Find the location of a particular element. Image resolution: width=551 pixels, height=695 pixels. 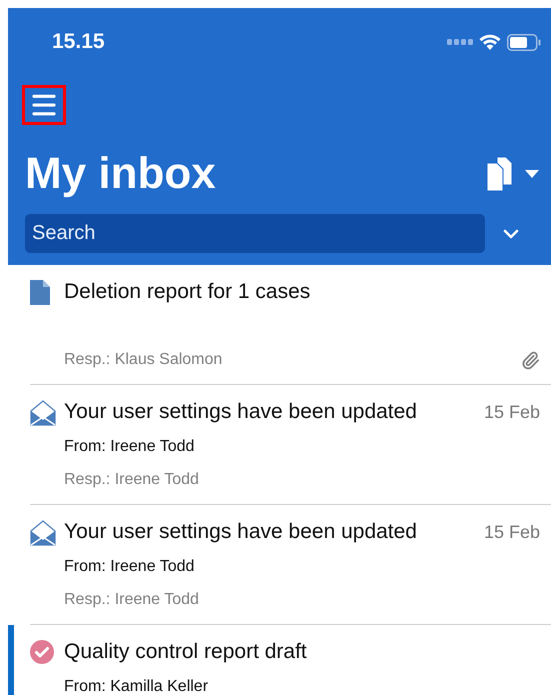

wifi-icon is located at coordinates (490, 42).